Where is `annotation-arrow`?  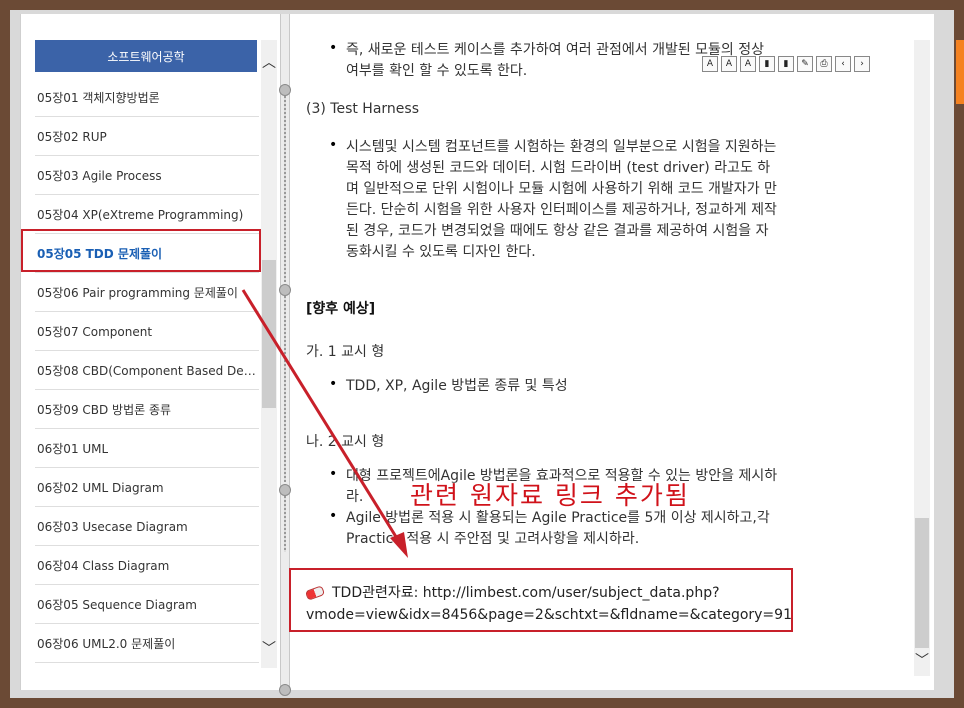 annotation-arrow is located at coordinates (324, 423).